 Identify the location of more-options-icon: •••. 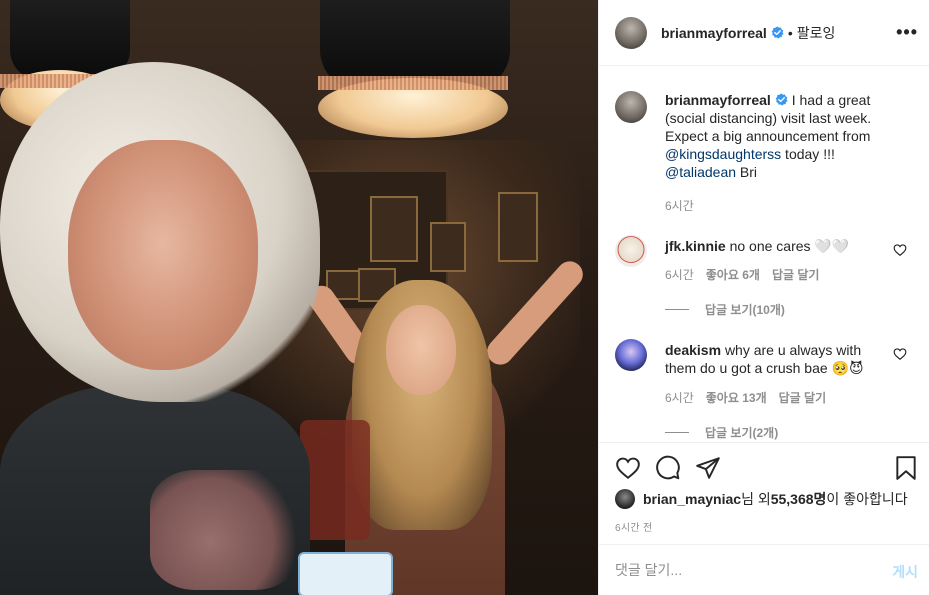
(907, 32).